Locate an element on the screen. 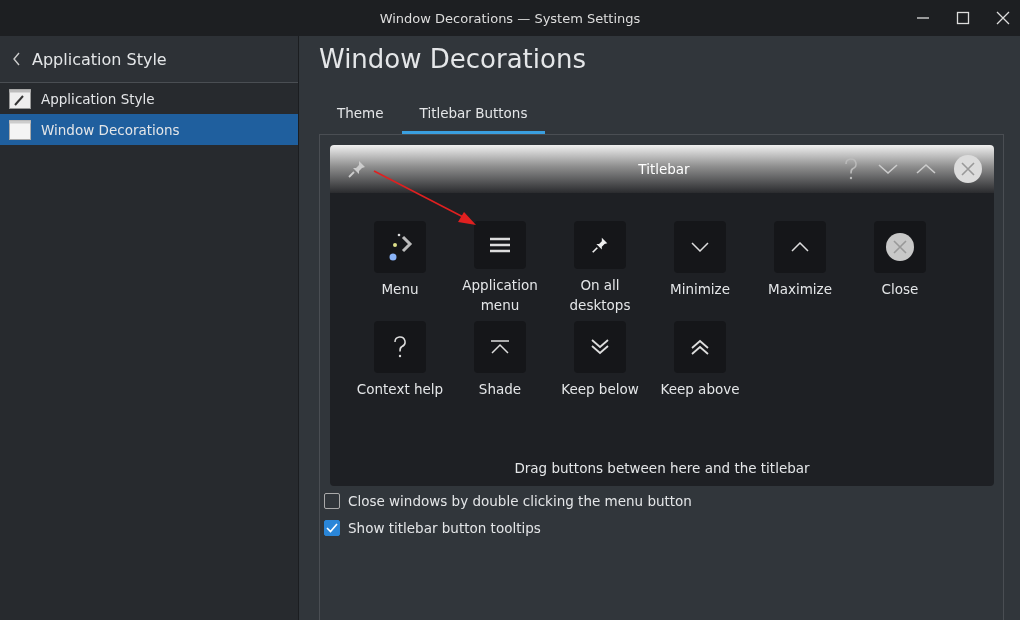  back-button: Application Style is located at coordinates (149, 59).